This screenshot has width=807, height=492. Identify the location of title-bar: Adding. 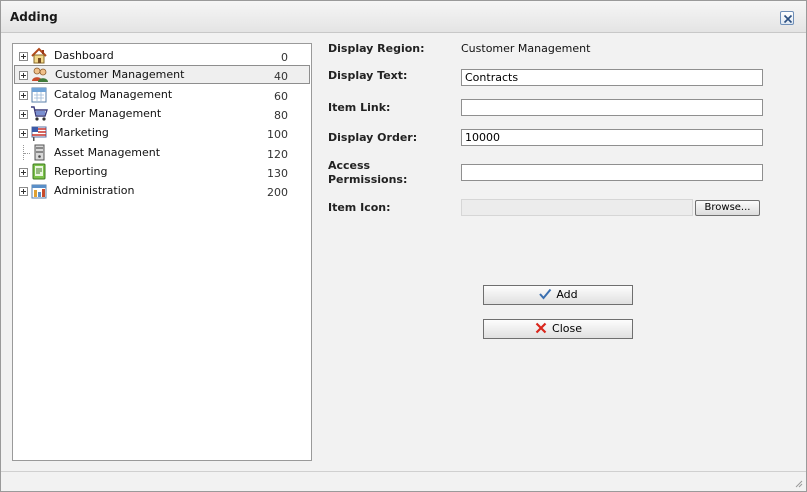
(403, 17).